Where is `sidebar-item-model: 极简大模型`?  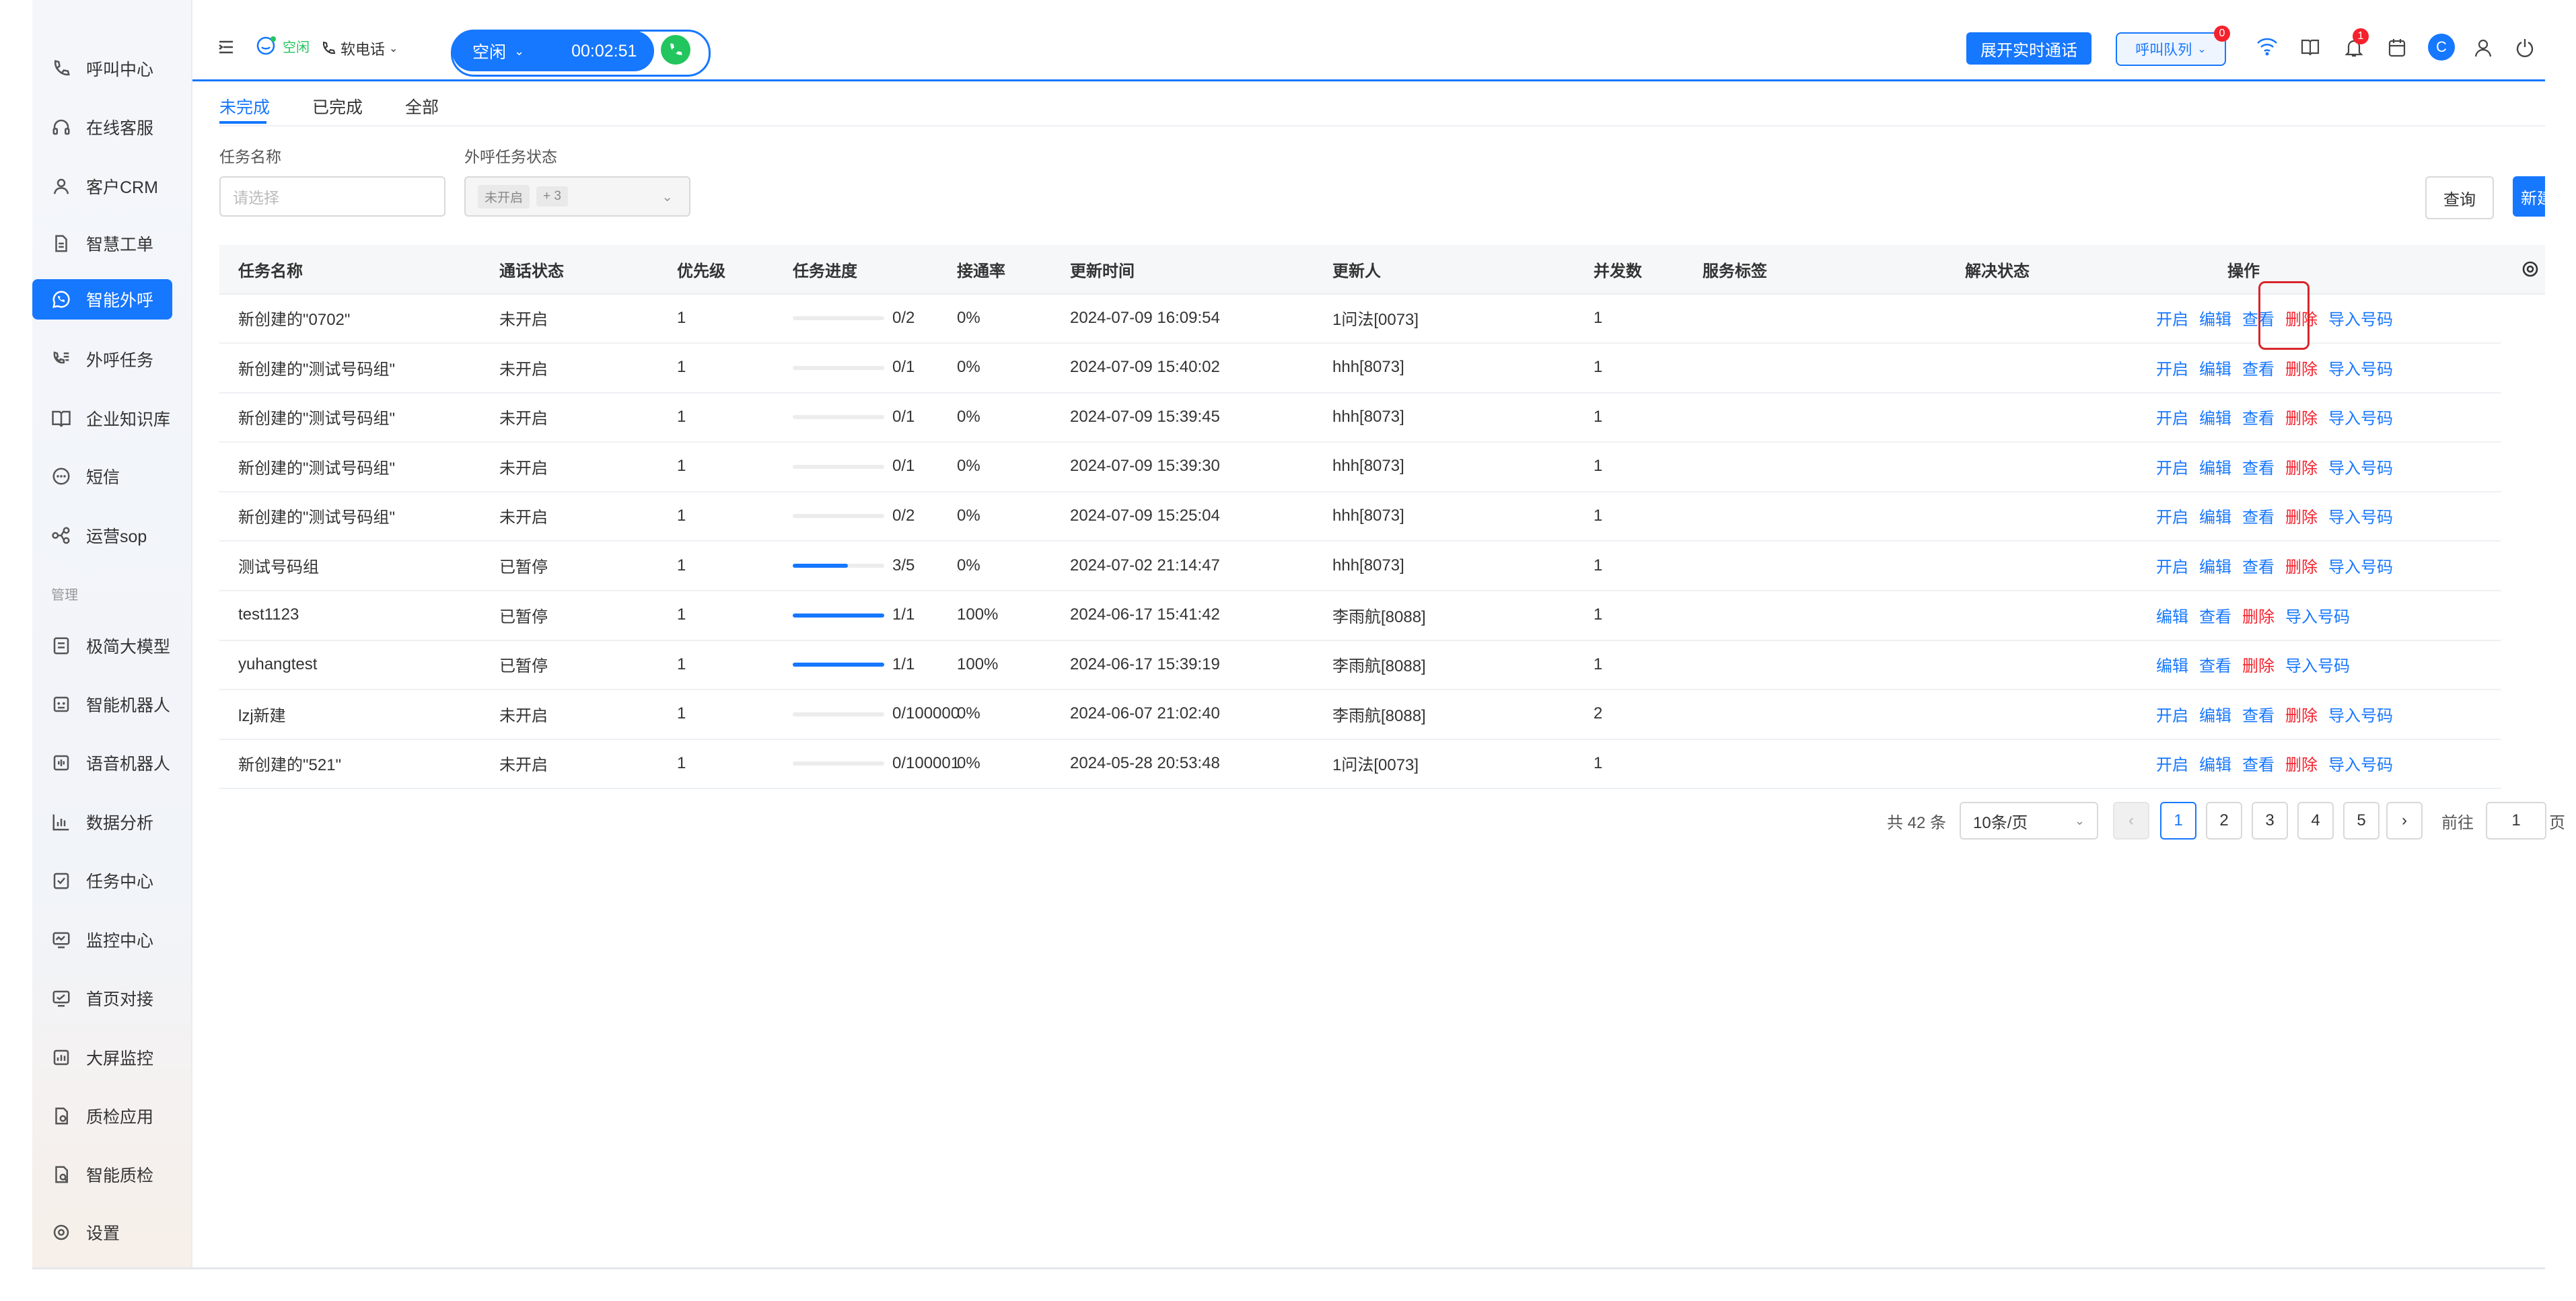
sidebar-item-model: 极简大模型 is located at coordinates (111, 646).